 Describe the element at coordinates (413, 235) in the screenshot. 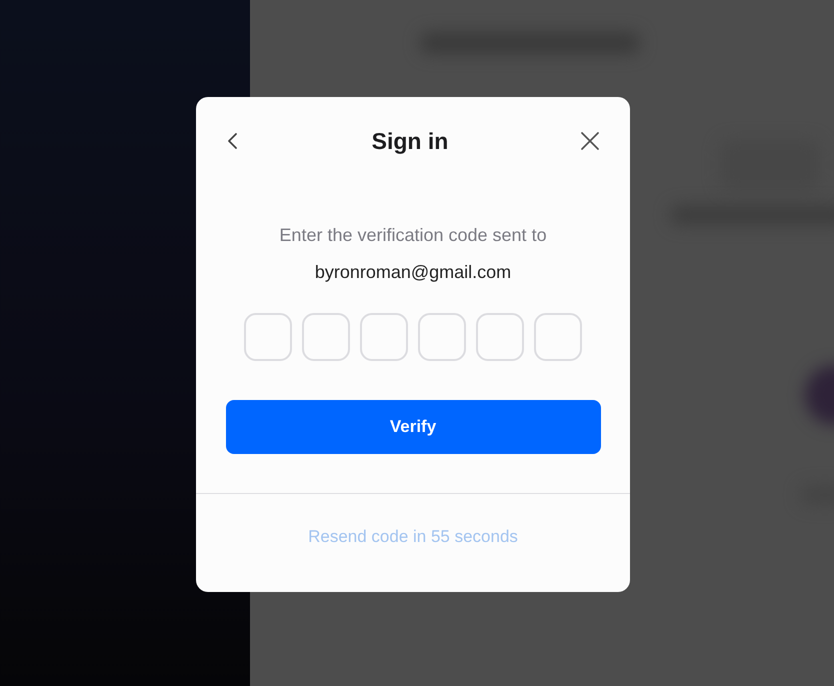

I see `instruction-text: Enter the verification code sent to` at that location.